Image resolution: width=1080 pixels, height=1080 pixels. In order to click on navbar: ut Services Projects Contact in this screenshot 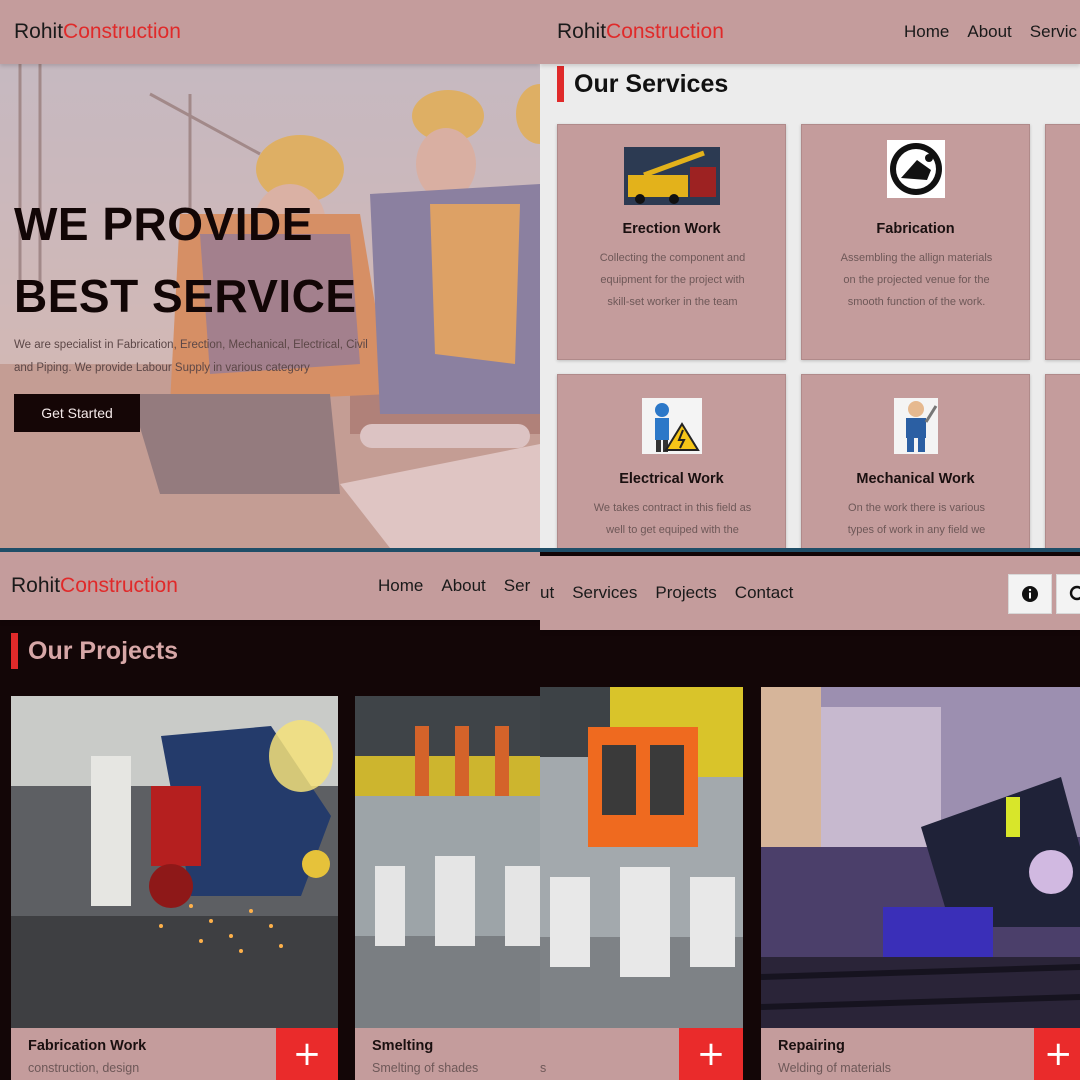, I will do `click(810, 593)`.